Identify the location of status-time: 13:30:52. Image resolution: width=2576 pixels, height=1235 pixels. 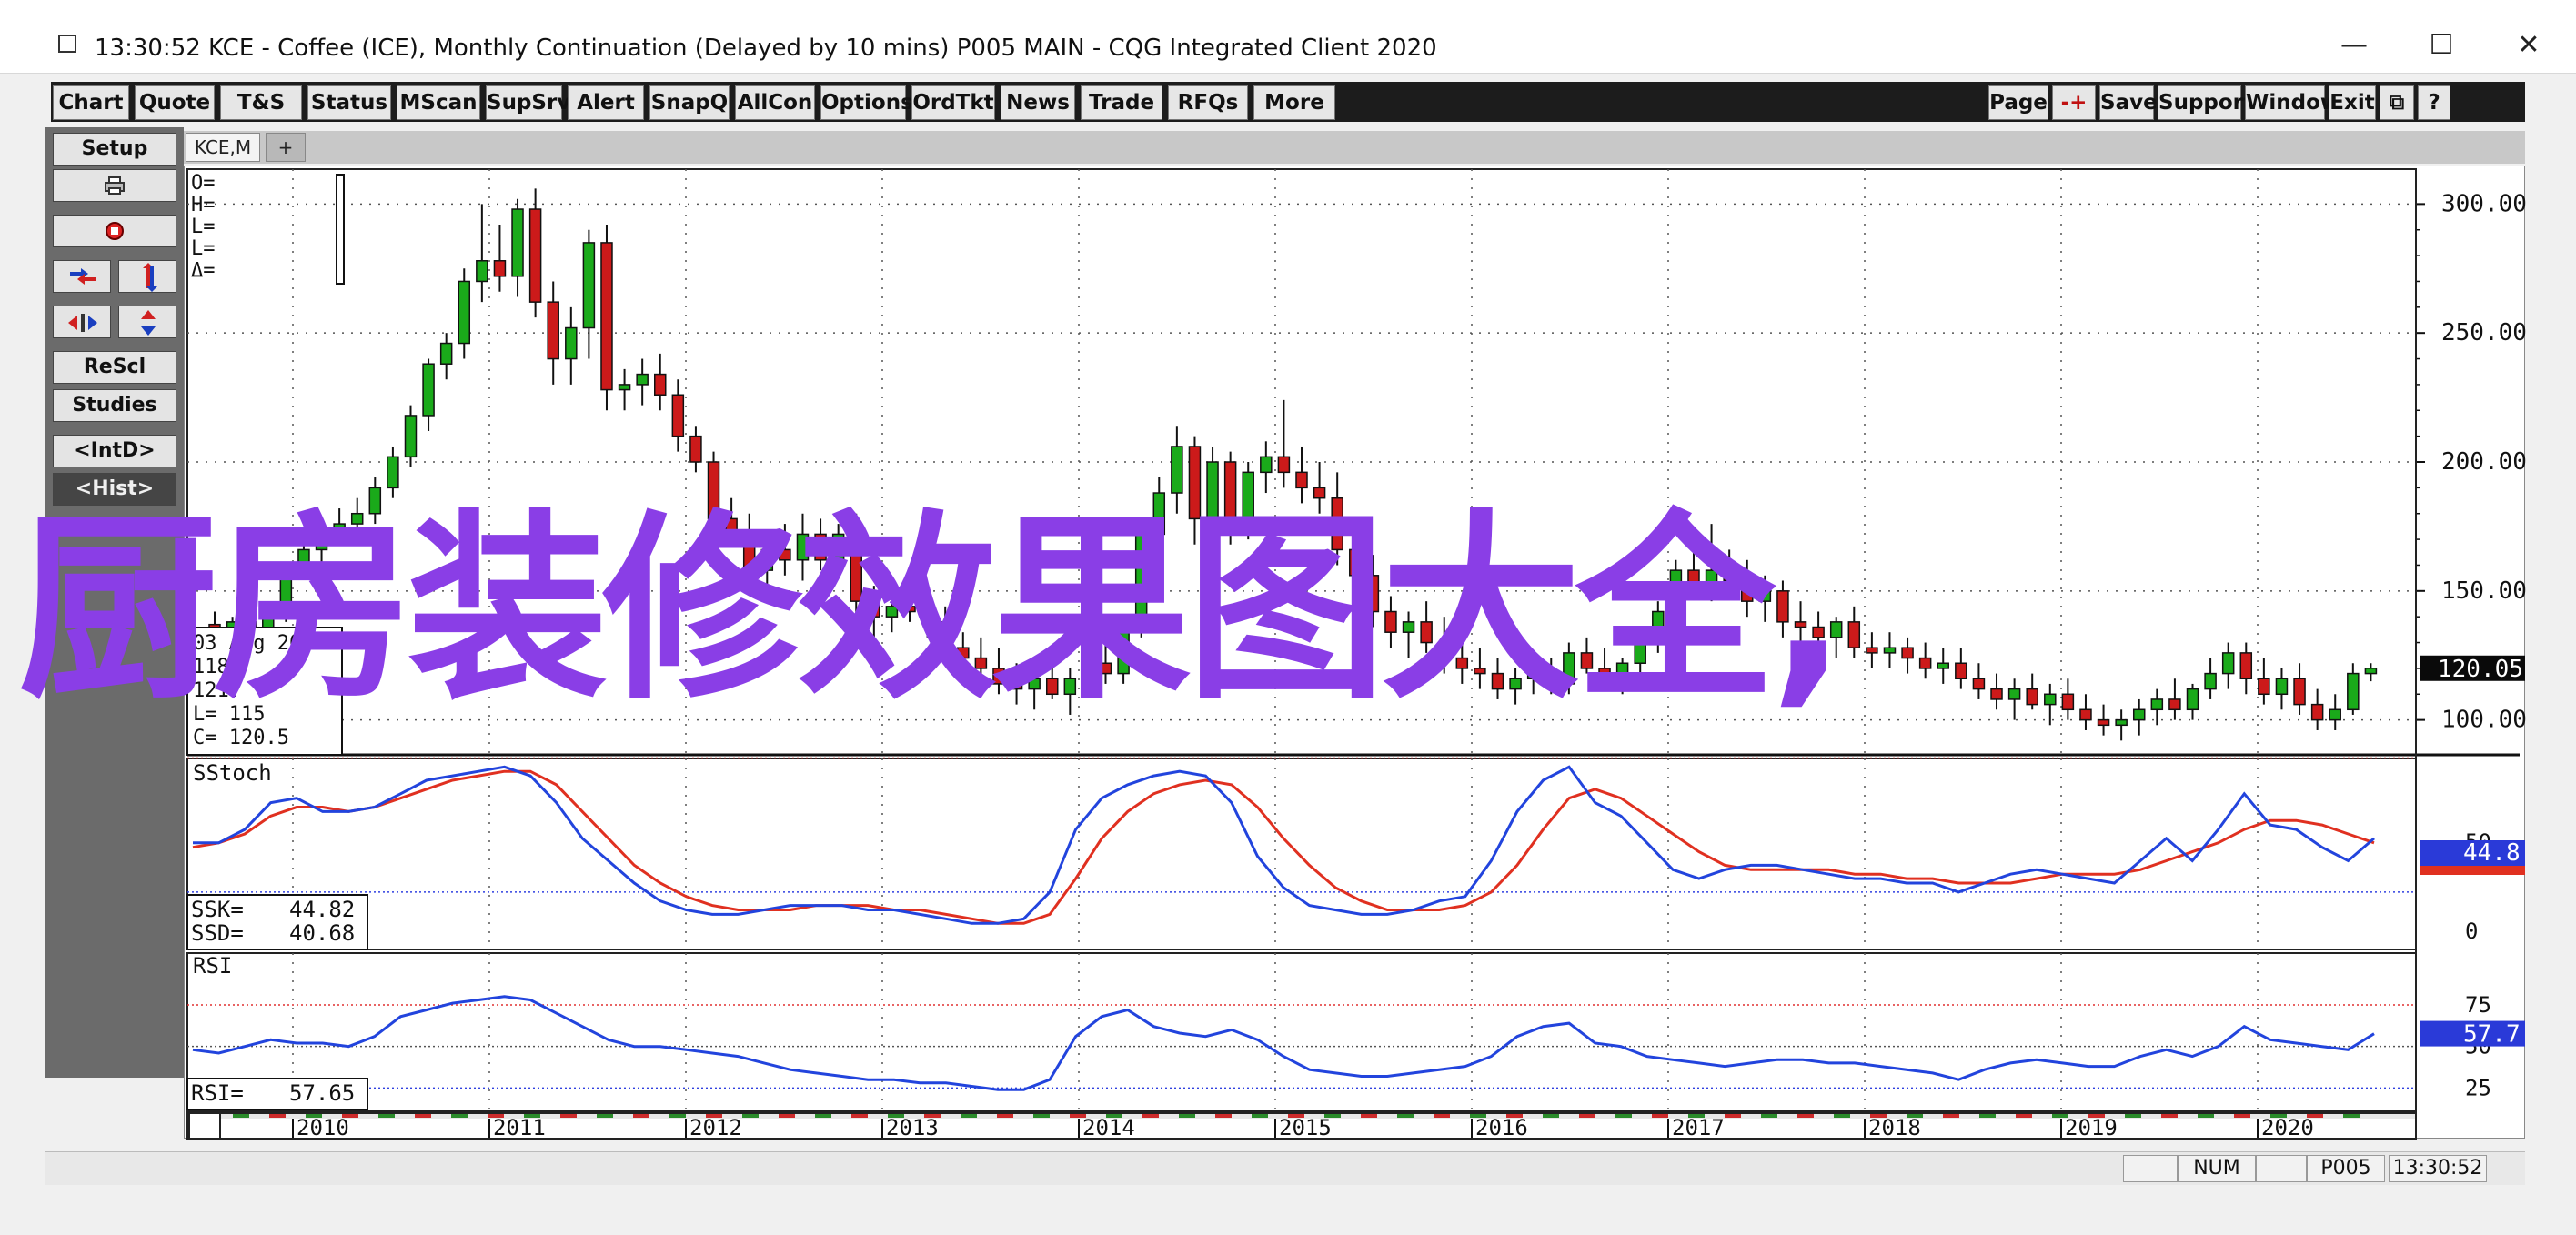
(2438, 1168).